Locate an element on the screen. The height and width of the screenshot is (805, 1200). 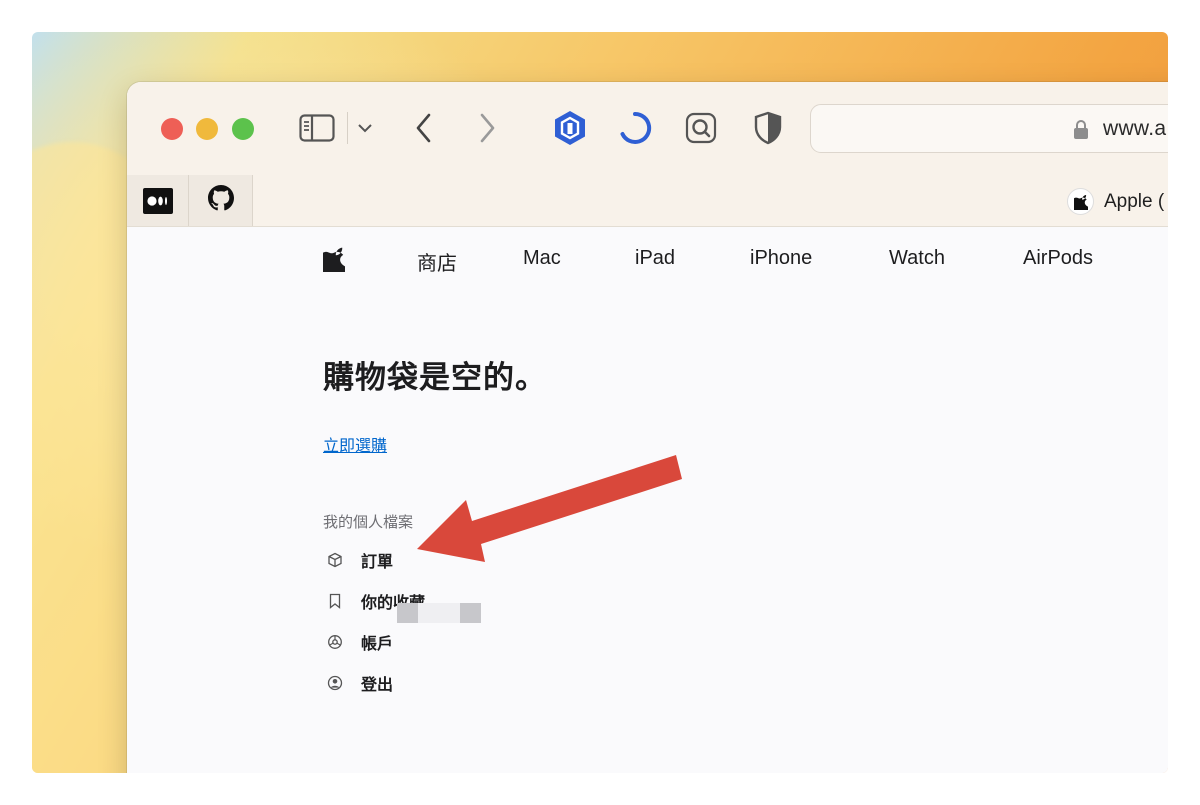
annotation-arrow is located at coordinates (549, 508).